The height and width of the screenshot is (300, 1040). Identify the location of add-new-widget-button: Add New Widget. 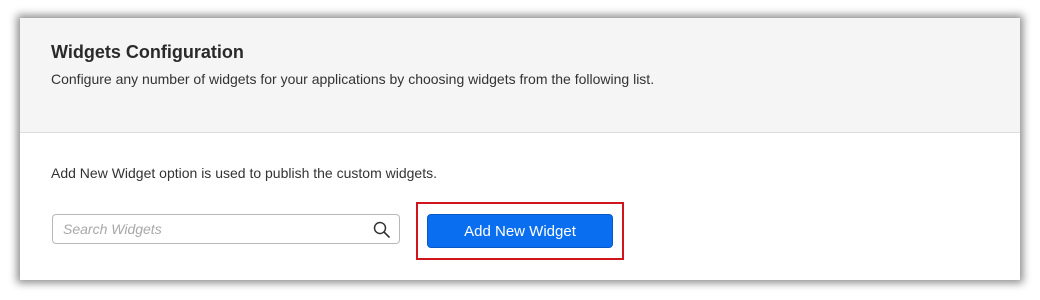
(520, 231).